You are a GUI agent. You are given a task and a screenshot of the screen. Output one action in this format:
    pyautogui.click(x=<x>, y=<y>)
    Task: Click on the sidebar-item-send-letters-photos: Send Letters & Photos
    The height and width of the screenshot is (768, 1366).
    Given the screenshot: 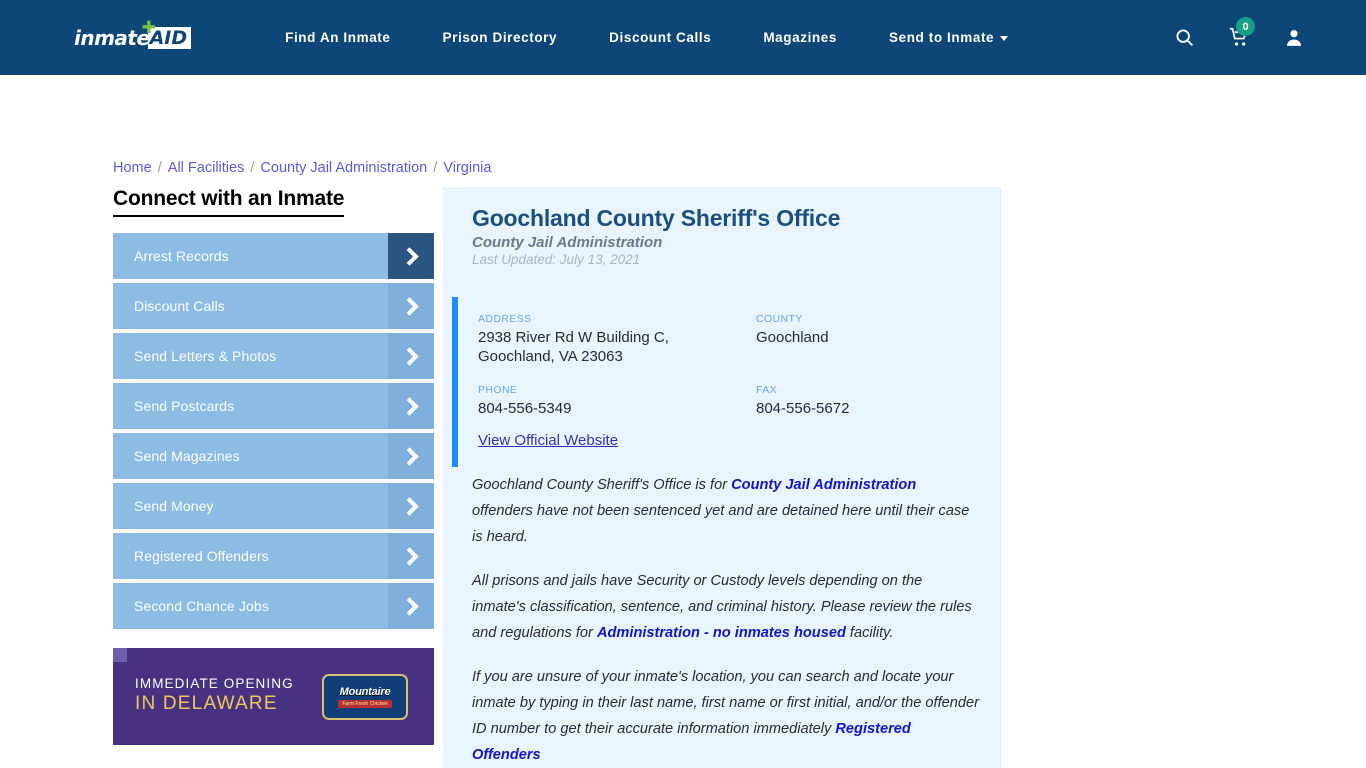 What is the action you would take?
    pyautogui.click(x=273, y=356)
    